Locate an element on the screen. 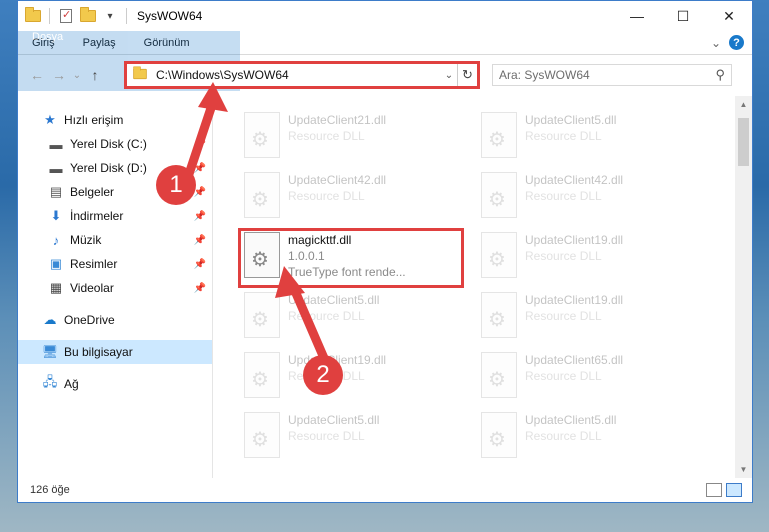 The width and height of the screenshot is (769, 532). computer-icon: 🖥 is located at coordinates (50, 351).